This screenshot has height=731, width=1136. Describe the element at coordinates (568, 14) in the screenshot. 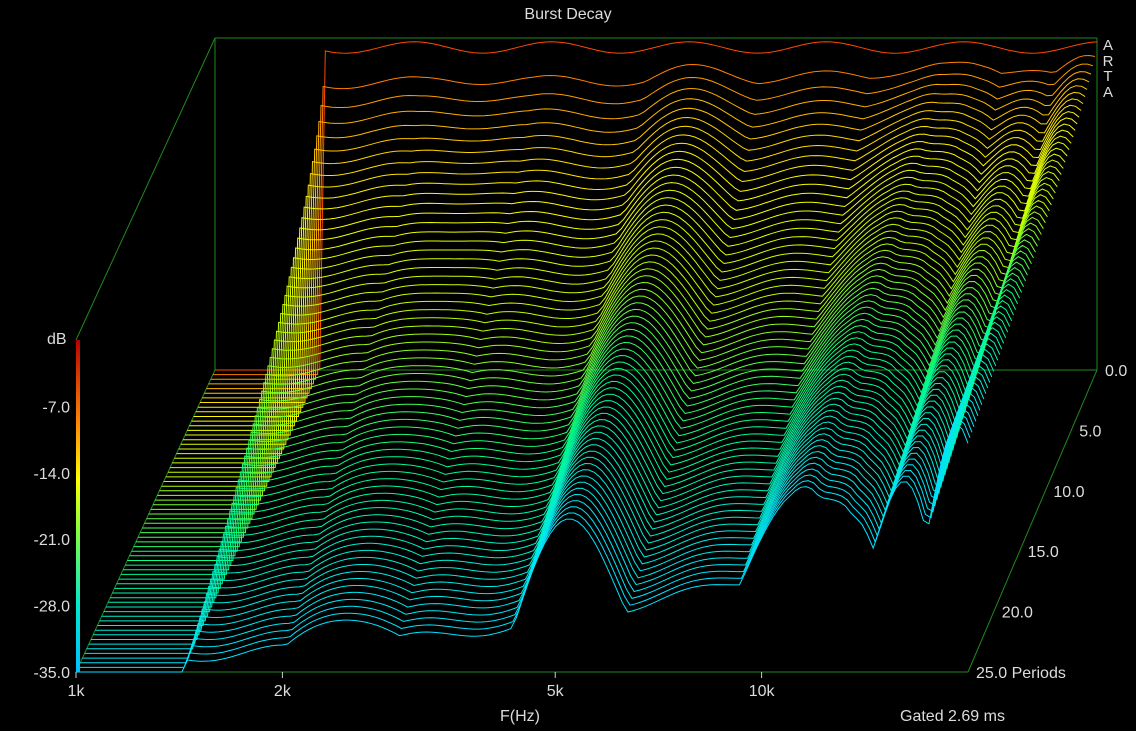

I see `chart-title: Burst Decay` at that location.